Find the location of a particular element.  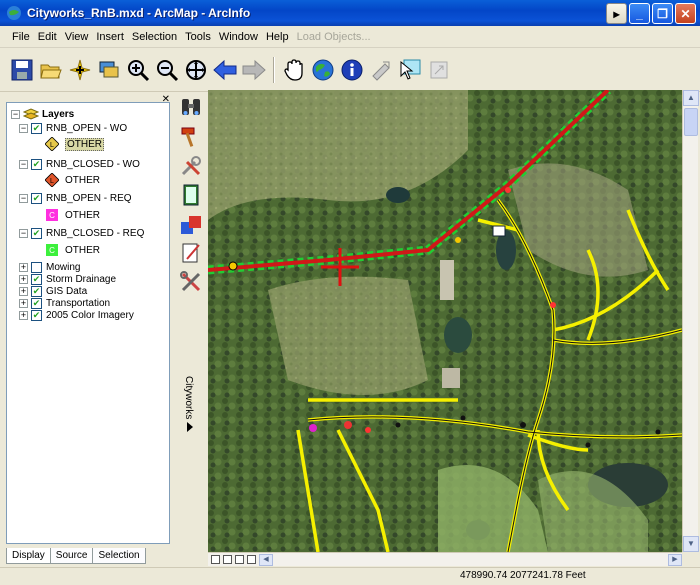

scroll-down-icon: ▼ is located at coordinates (691, 544).